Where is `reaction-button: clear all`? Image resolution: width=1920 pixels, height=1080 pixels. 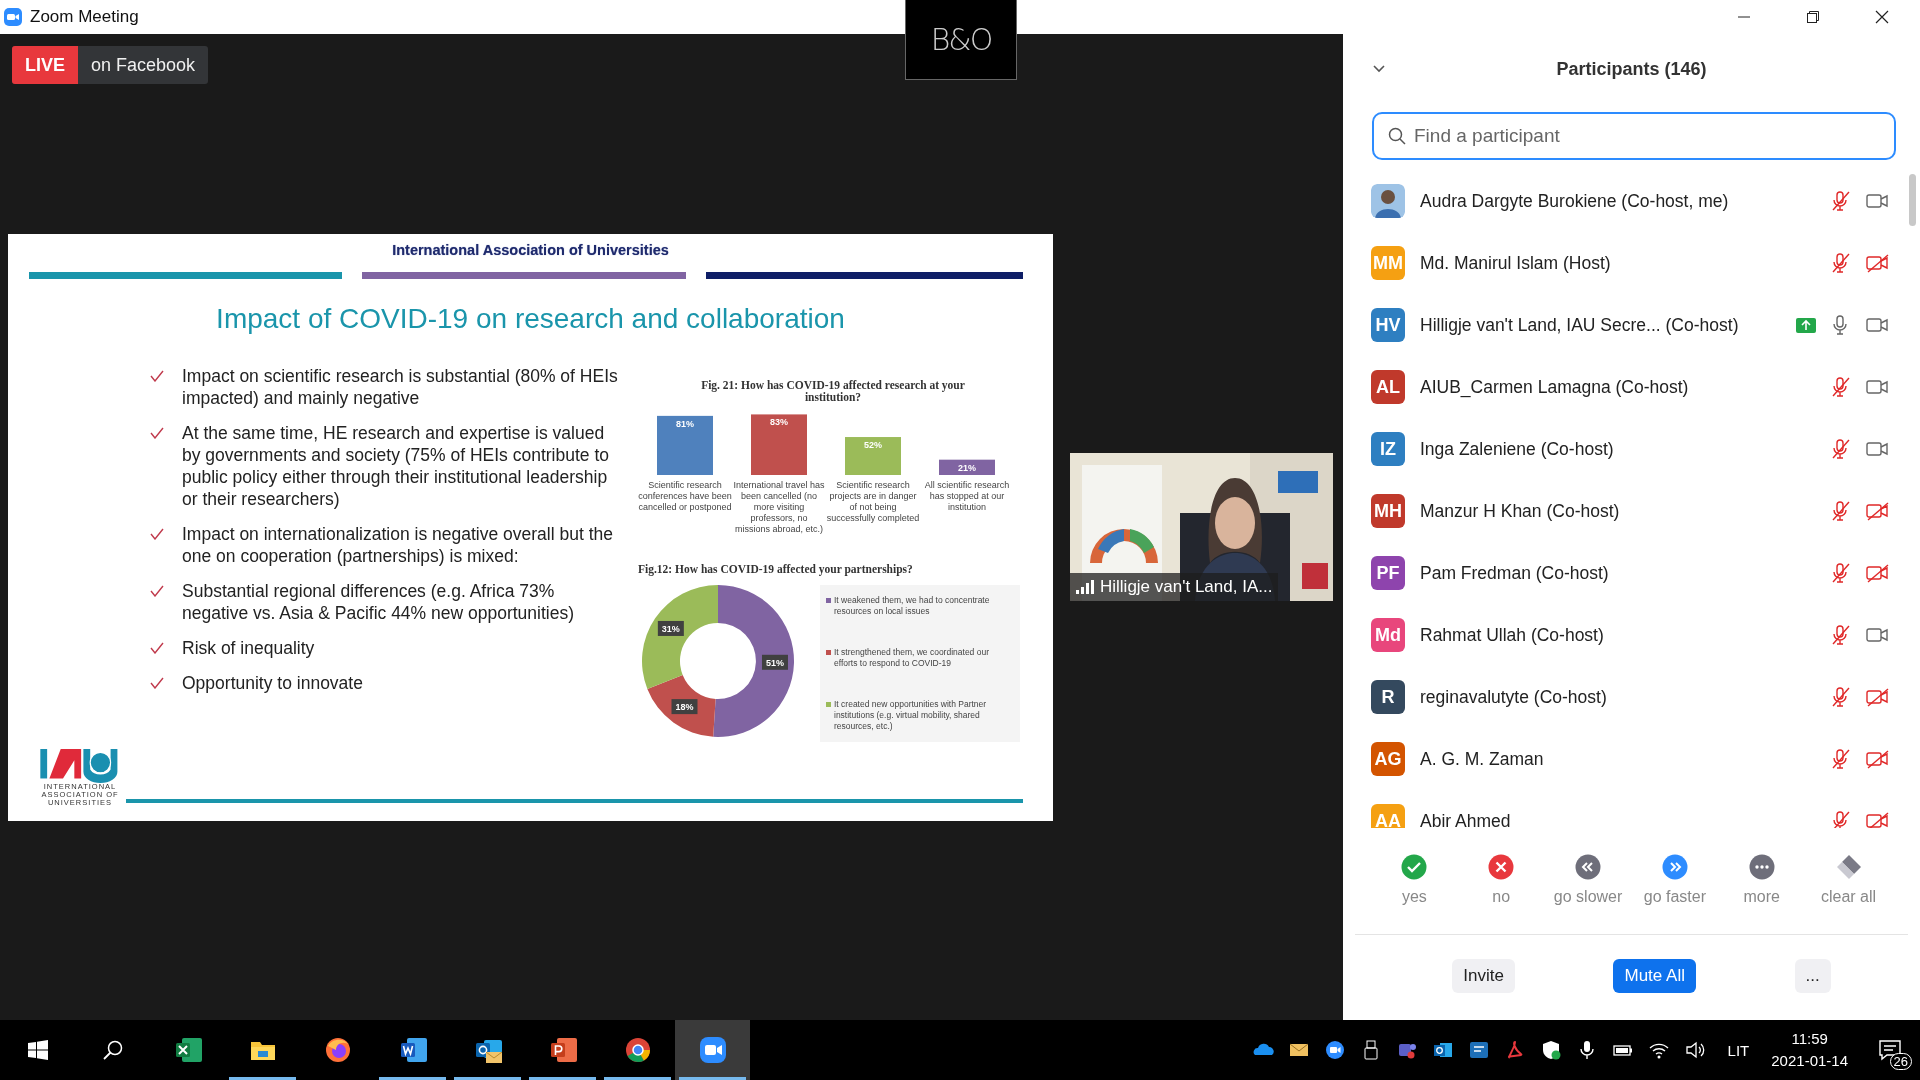
reaction-button: clear all is located at coordinates (1848, 894).